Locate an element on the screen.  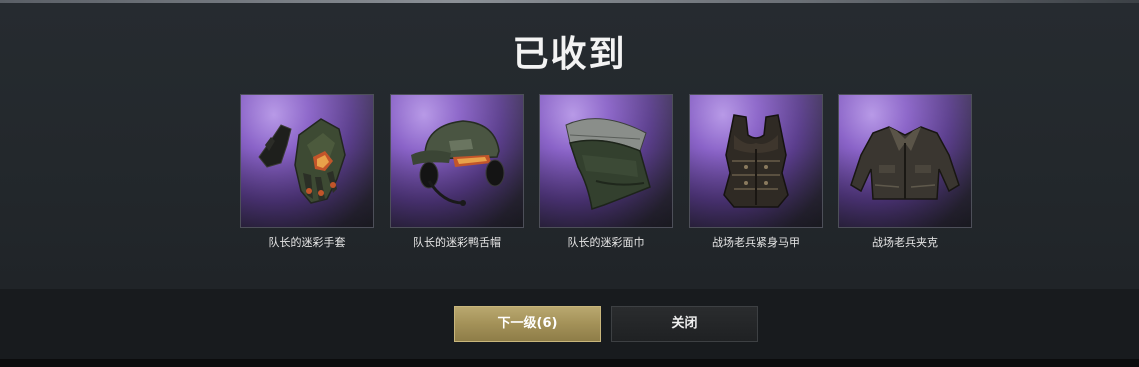
vest-icon is located at coordinates (756, 161).